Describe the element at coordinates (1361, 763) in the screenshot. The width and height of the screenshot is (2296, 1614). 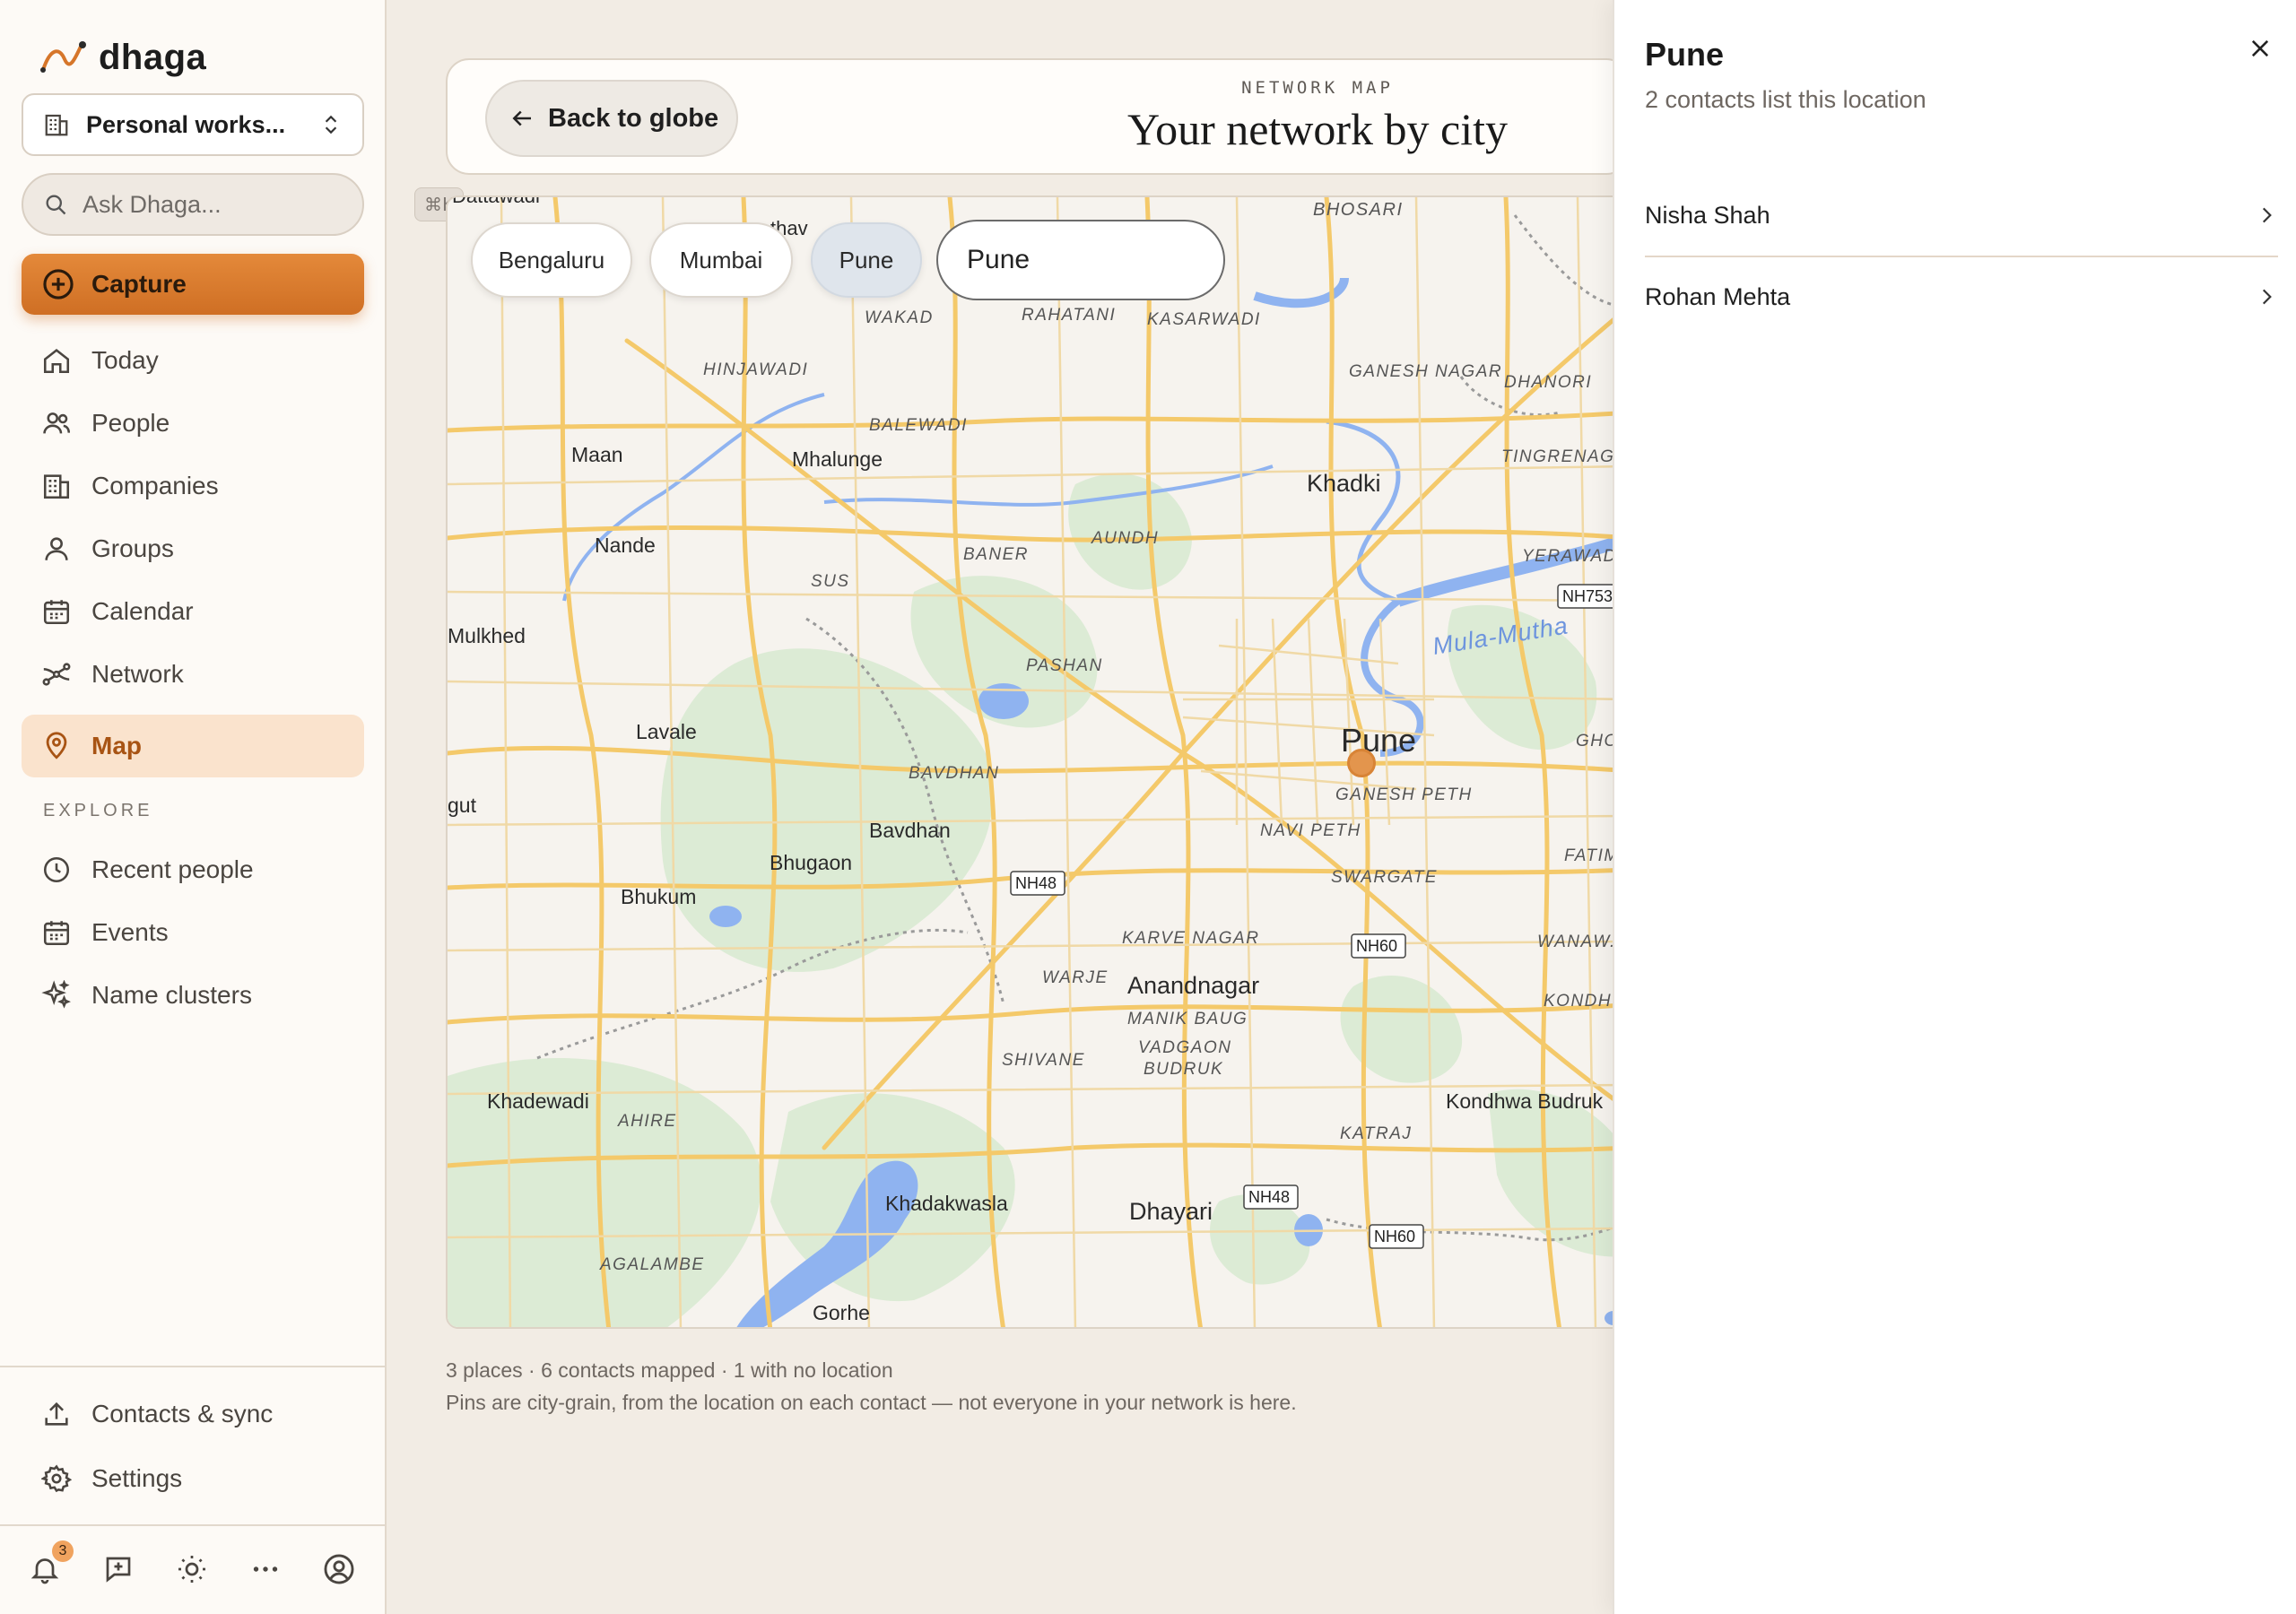
I see `city-pin-pune` at that location.